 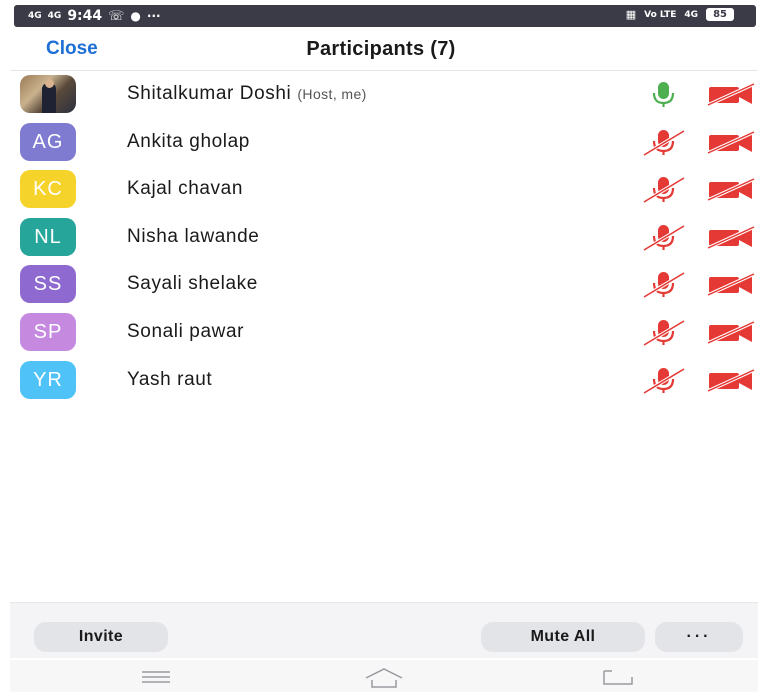 I want to click on avatar: SS, so click(x=48, y=284).